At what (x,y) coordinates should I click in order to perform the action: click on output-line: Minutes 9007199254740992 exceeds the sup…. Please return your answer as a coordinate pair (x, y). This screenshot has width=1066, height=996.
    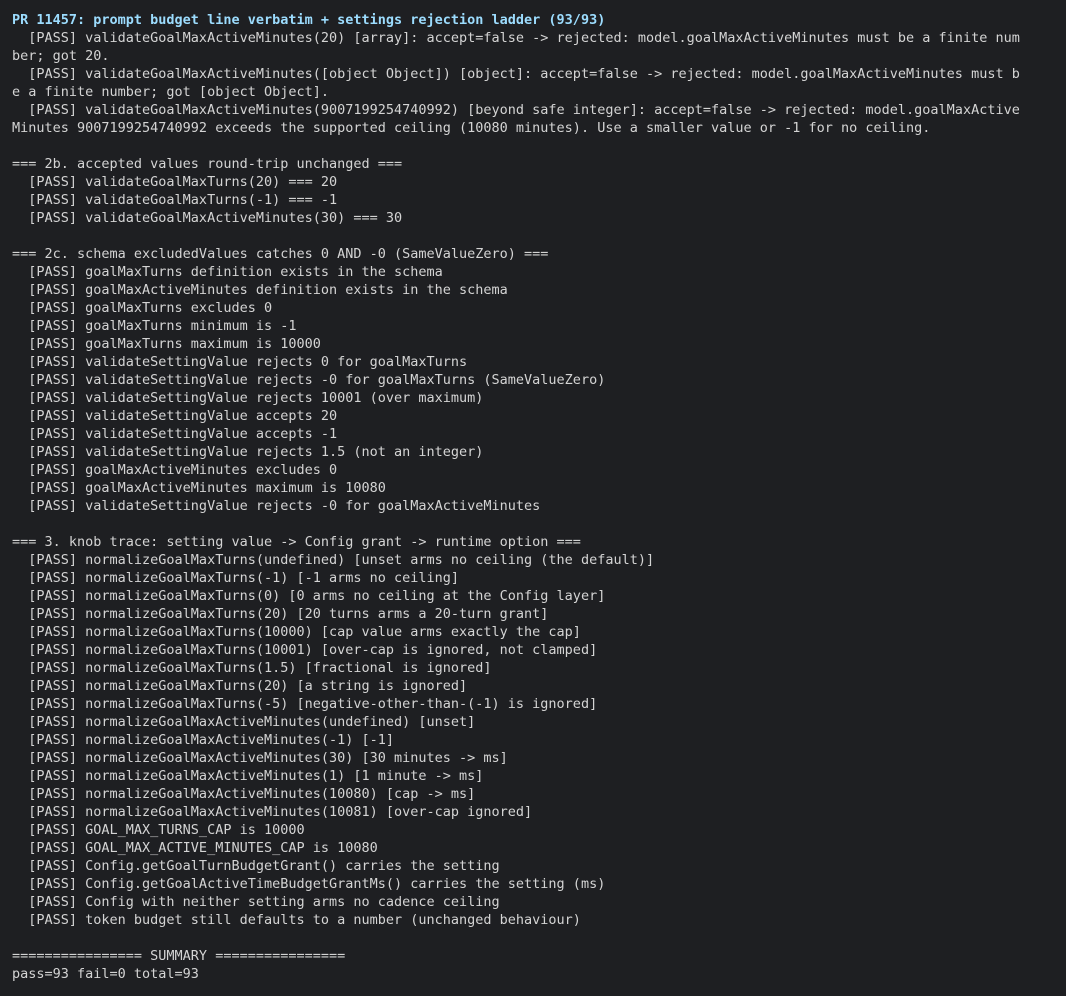
    Looking at the image, I should click on (471, 128).